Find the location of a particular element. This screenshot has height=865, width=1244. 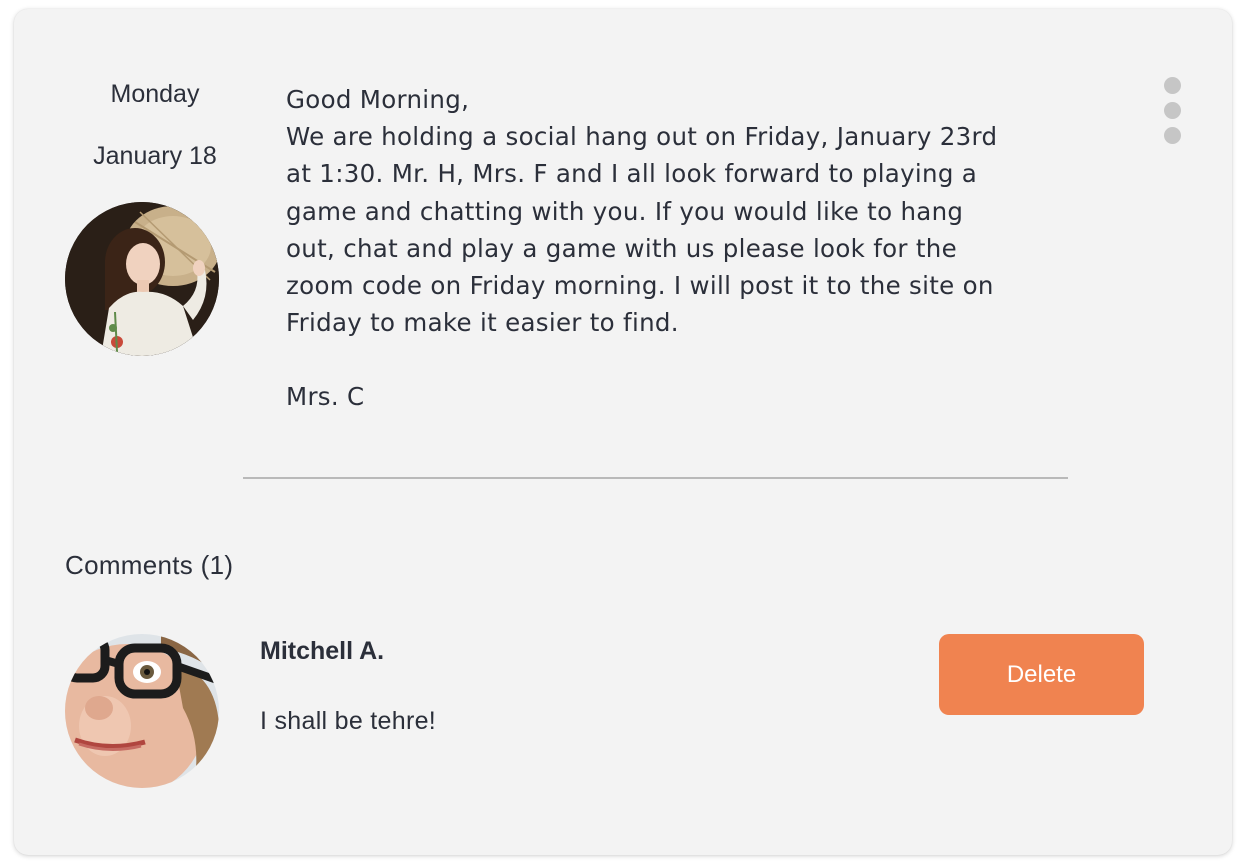

post-greeting: Good Morning, is located at coordinates (378, 99).